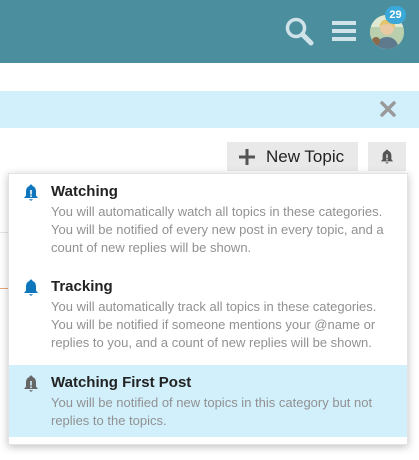  Describe the element at coordinates (388, 109) in the screenshot. I see `close-icon` at that location.